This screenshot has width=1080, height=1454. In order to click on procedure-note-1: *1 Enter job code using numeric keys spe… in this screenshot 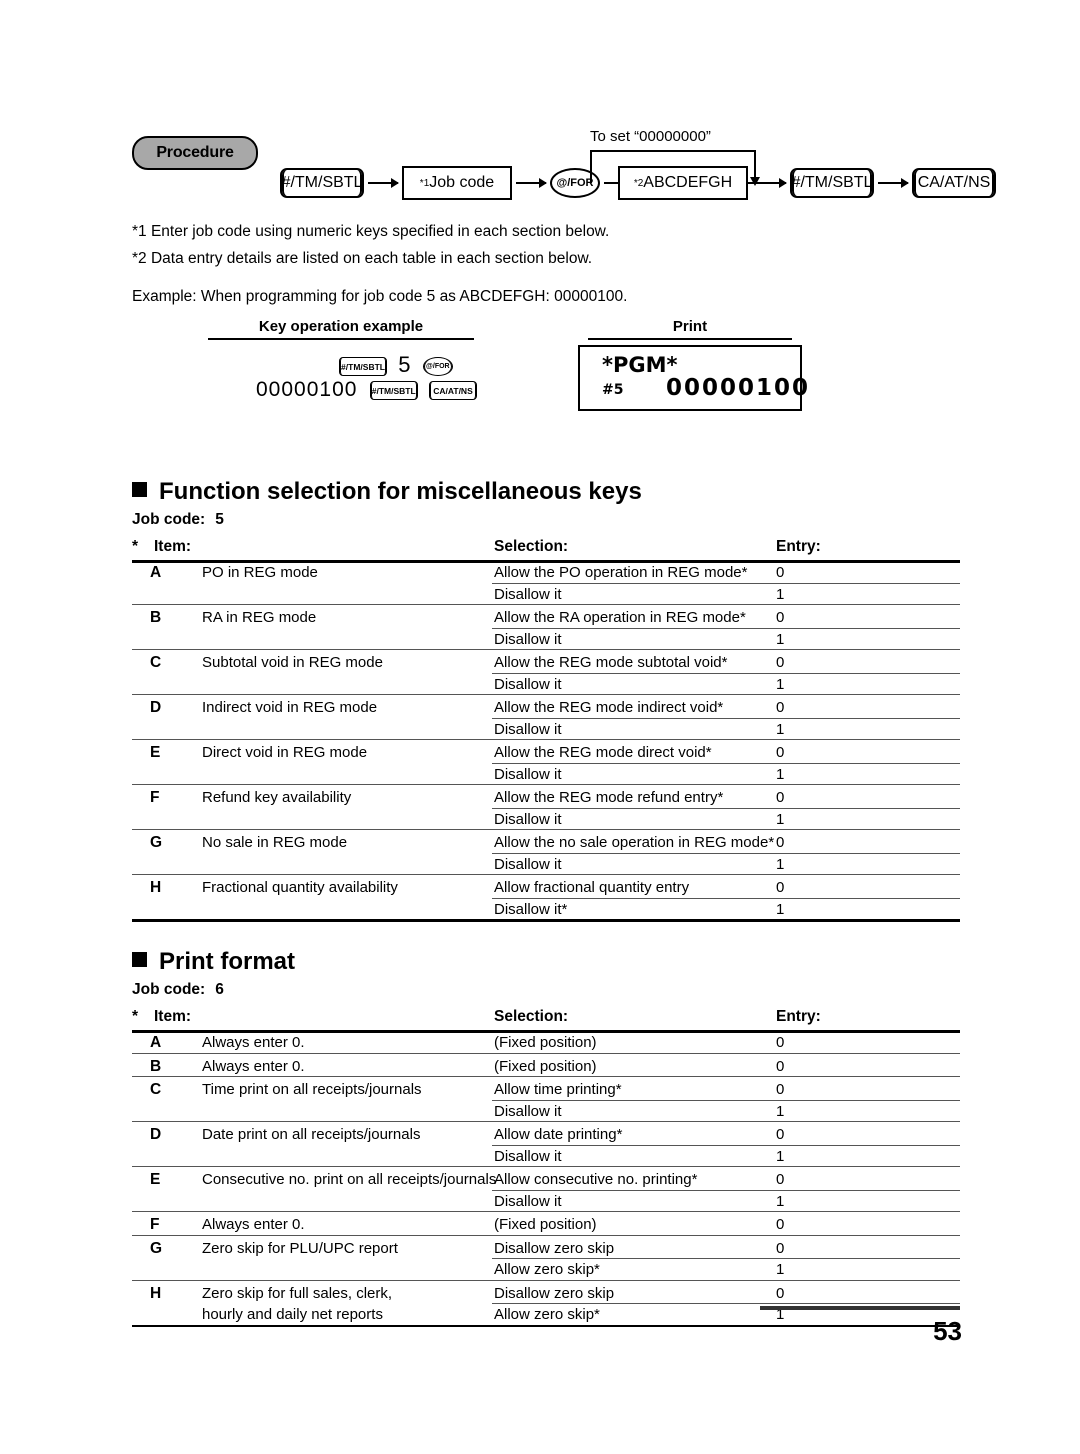, I will do `click(371, 231)`.